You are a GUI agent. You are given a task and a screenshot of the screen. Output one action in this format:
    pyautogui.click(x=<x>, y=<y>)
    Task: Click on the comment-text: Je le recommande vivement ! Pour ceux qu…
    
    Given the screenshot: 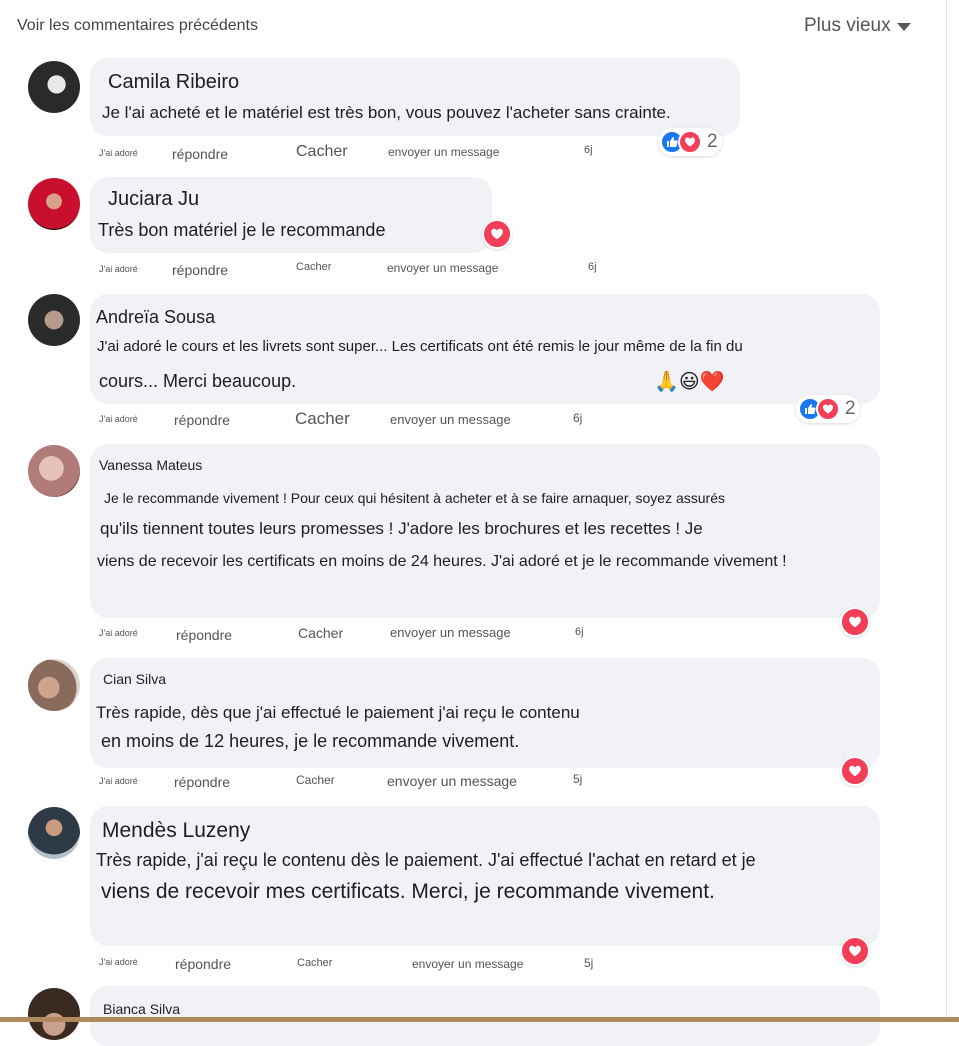 What is the action you would take?
    pyautogui.click(x=414, y=498)
    